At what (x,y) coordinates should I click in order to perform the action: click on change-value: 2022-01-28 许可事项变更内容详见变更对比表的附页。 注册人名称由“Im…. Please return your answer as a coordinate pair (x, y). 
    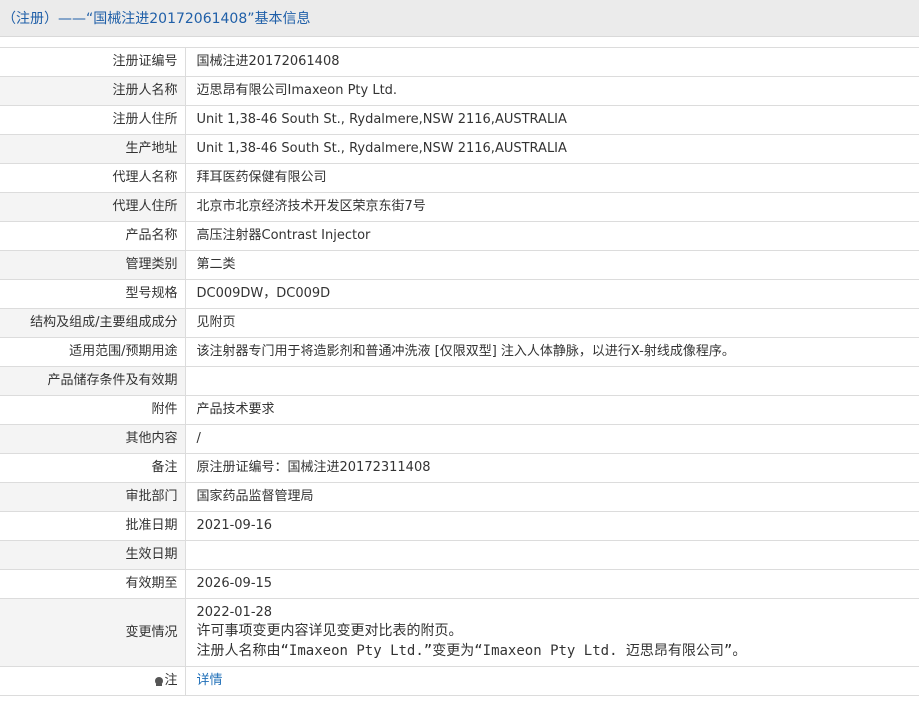
    Looking at the image, I should click on (552, 632).